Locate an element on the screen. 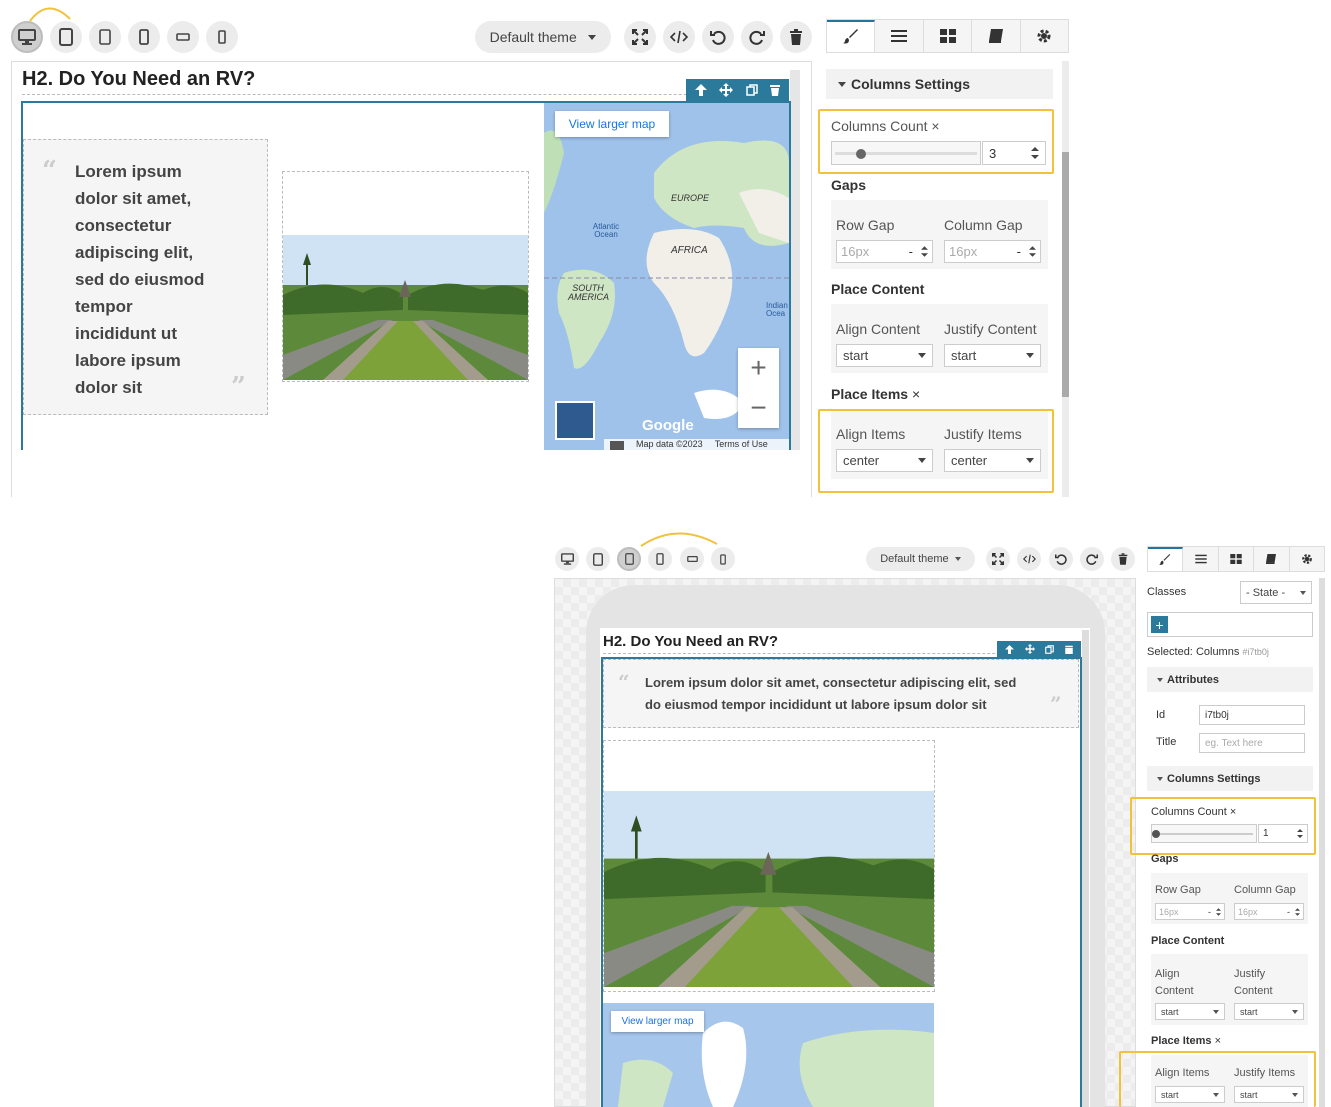 This screenshot has height=1107, width=1331. highlight-columns-count is located at coordinates (936, 141).